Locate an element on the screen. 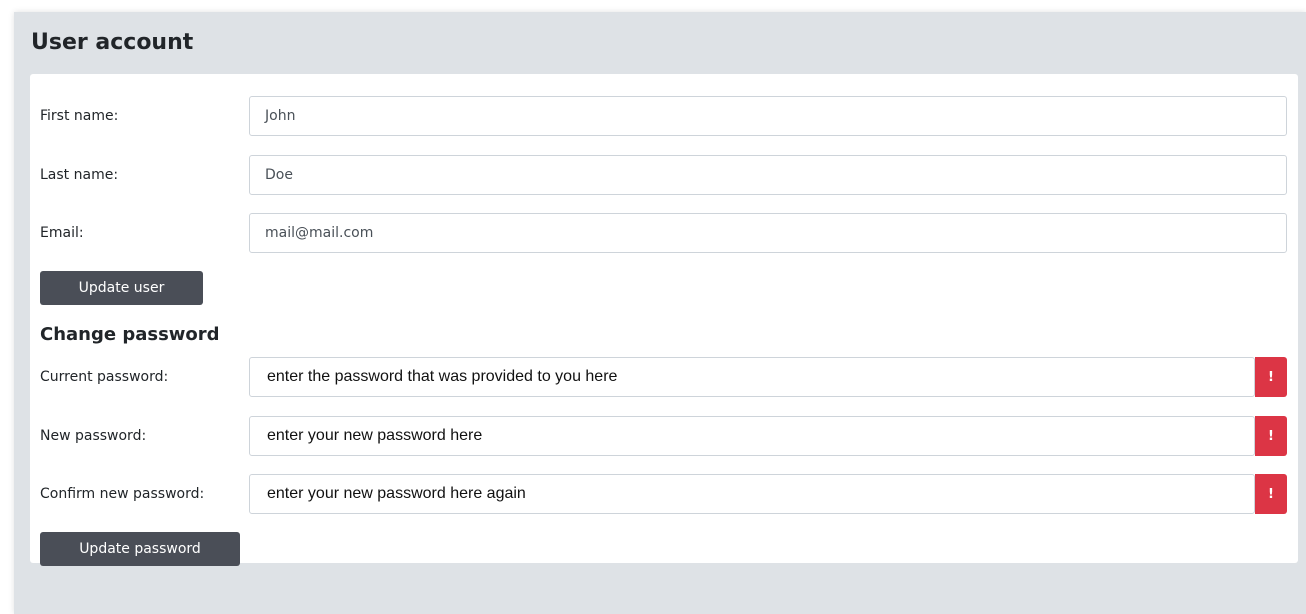 This screenshot has height=614, width=1306. new-password-input: enter your new password here is located at coordinates (752, 436).